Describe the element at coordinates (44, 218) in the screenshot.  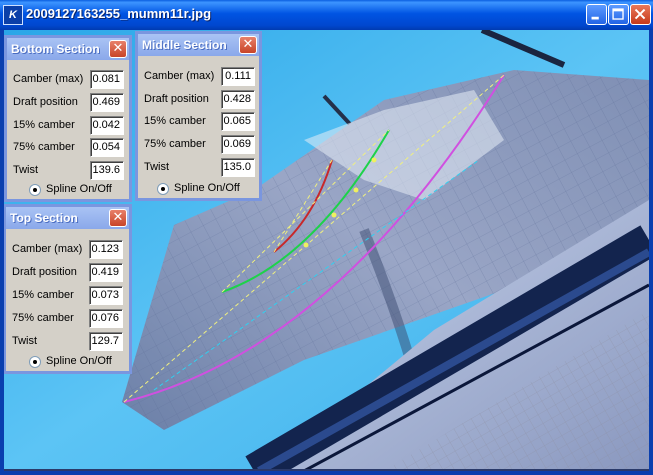
I see `panel-title: Top Section` at that location.